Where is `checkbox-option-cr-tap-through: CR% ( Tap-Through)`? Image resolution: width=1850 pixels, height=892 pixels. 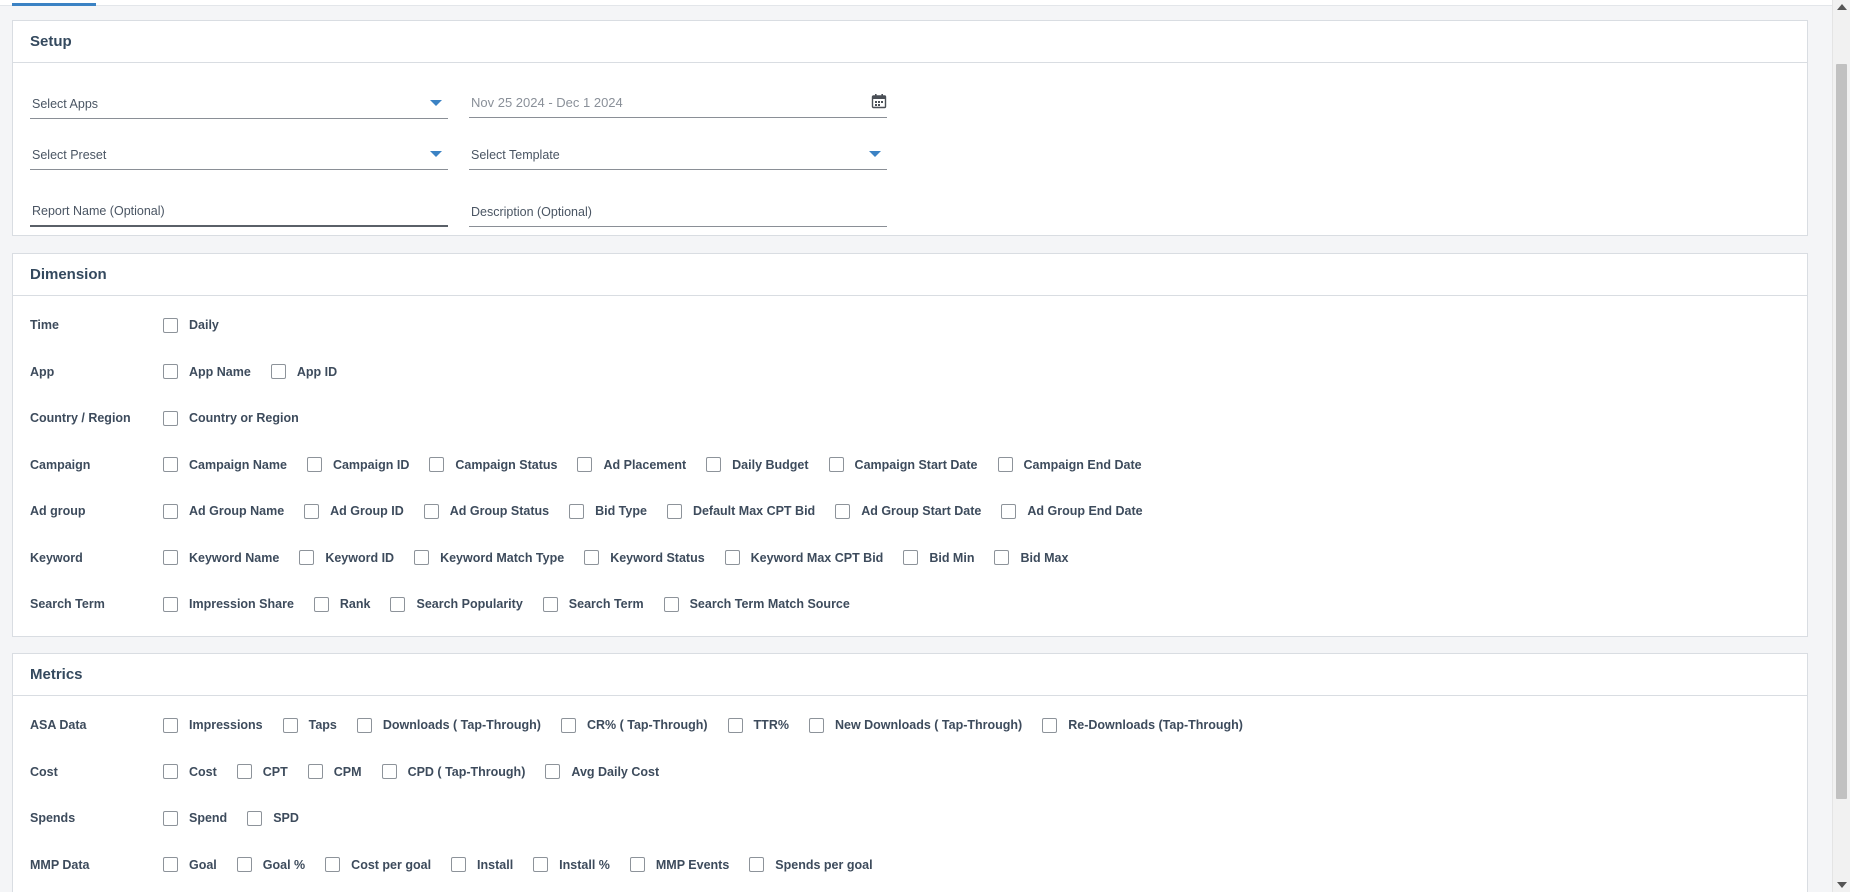 checkbox-option-cr-tap-through: CR% ( Tap-Through) is located at coordinates (634, 725).